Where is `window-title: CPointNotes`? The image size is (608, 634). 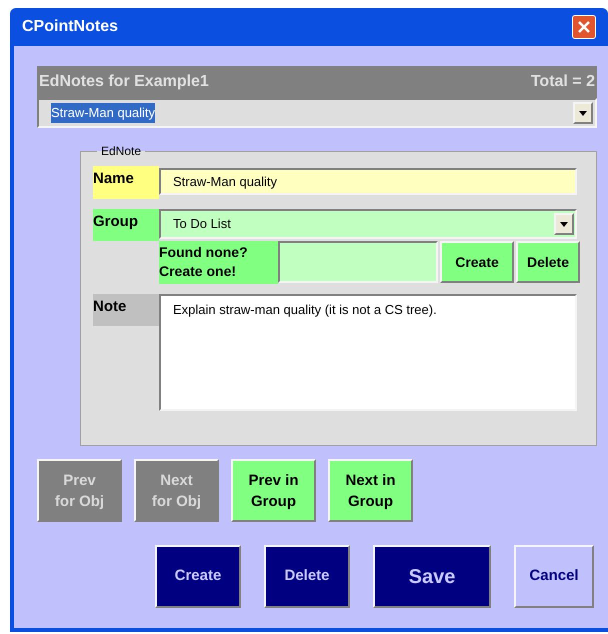 window-title: CPointNotes is located at coordinates (70, 27).